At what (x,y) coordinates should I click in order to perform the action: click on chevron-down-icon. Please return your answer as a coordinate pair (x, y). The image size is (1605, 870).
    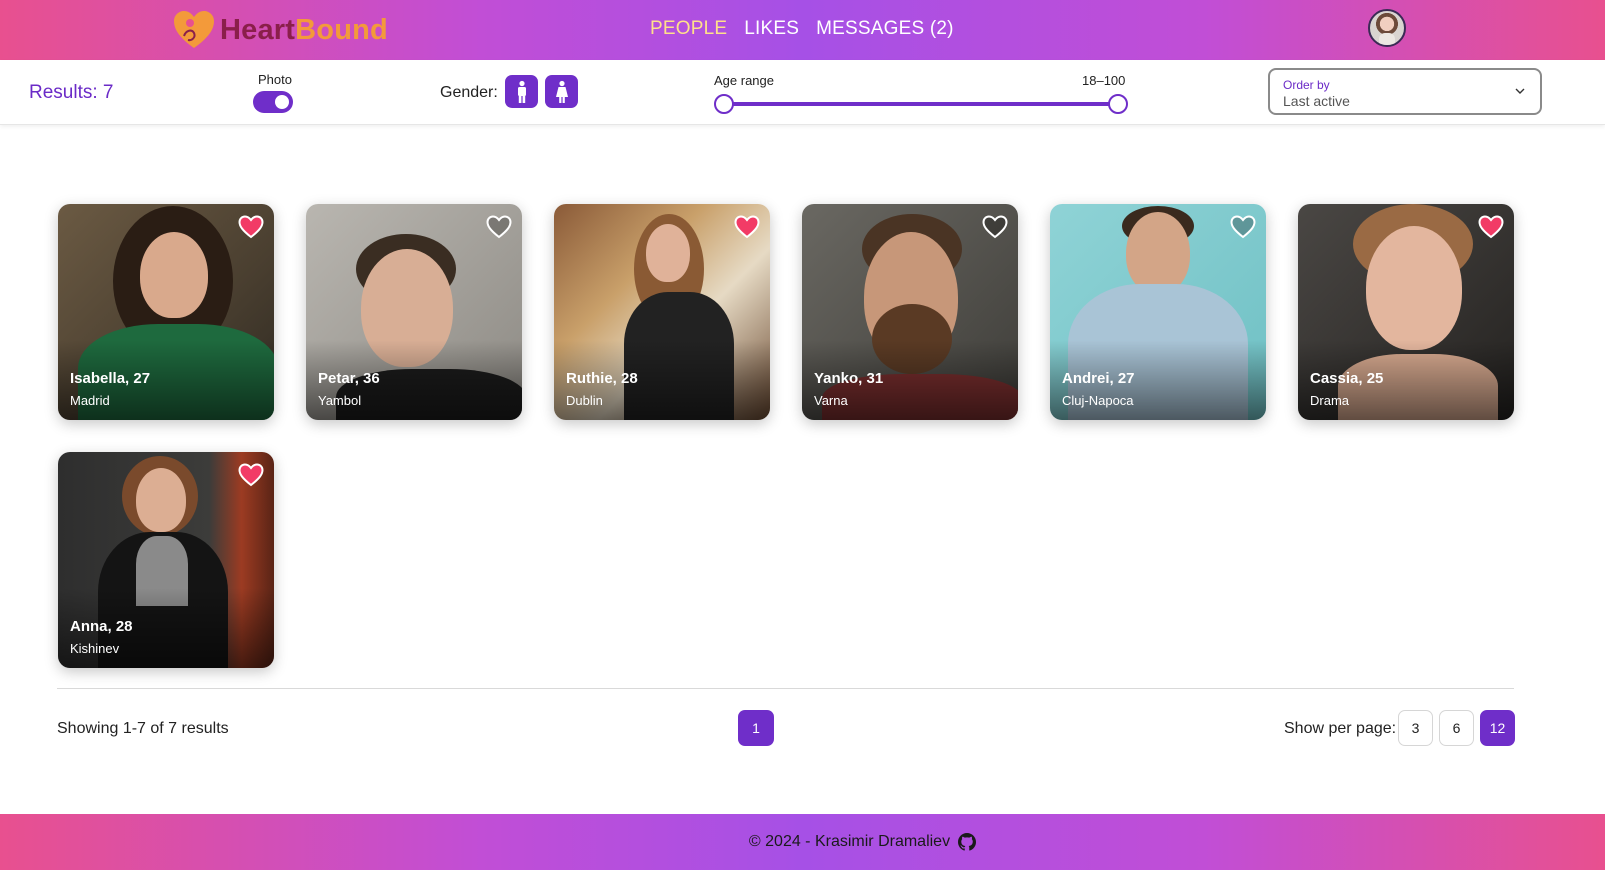
    Looking at the image, I should click on (1520, 91).